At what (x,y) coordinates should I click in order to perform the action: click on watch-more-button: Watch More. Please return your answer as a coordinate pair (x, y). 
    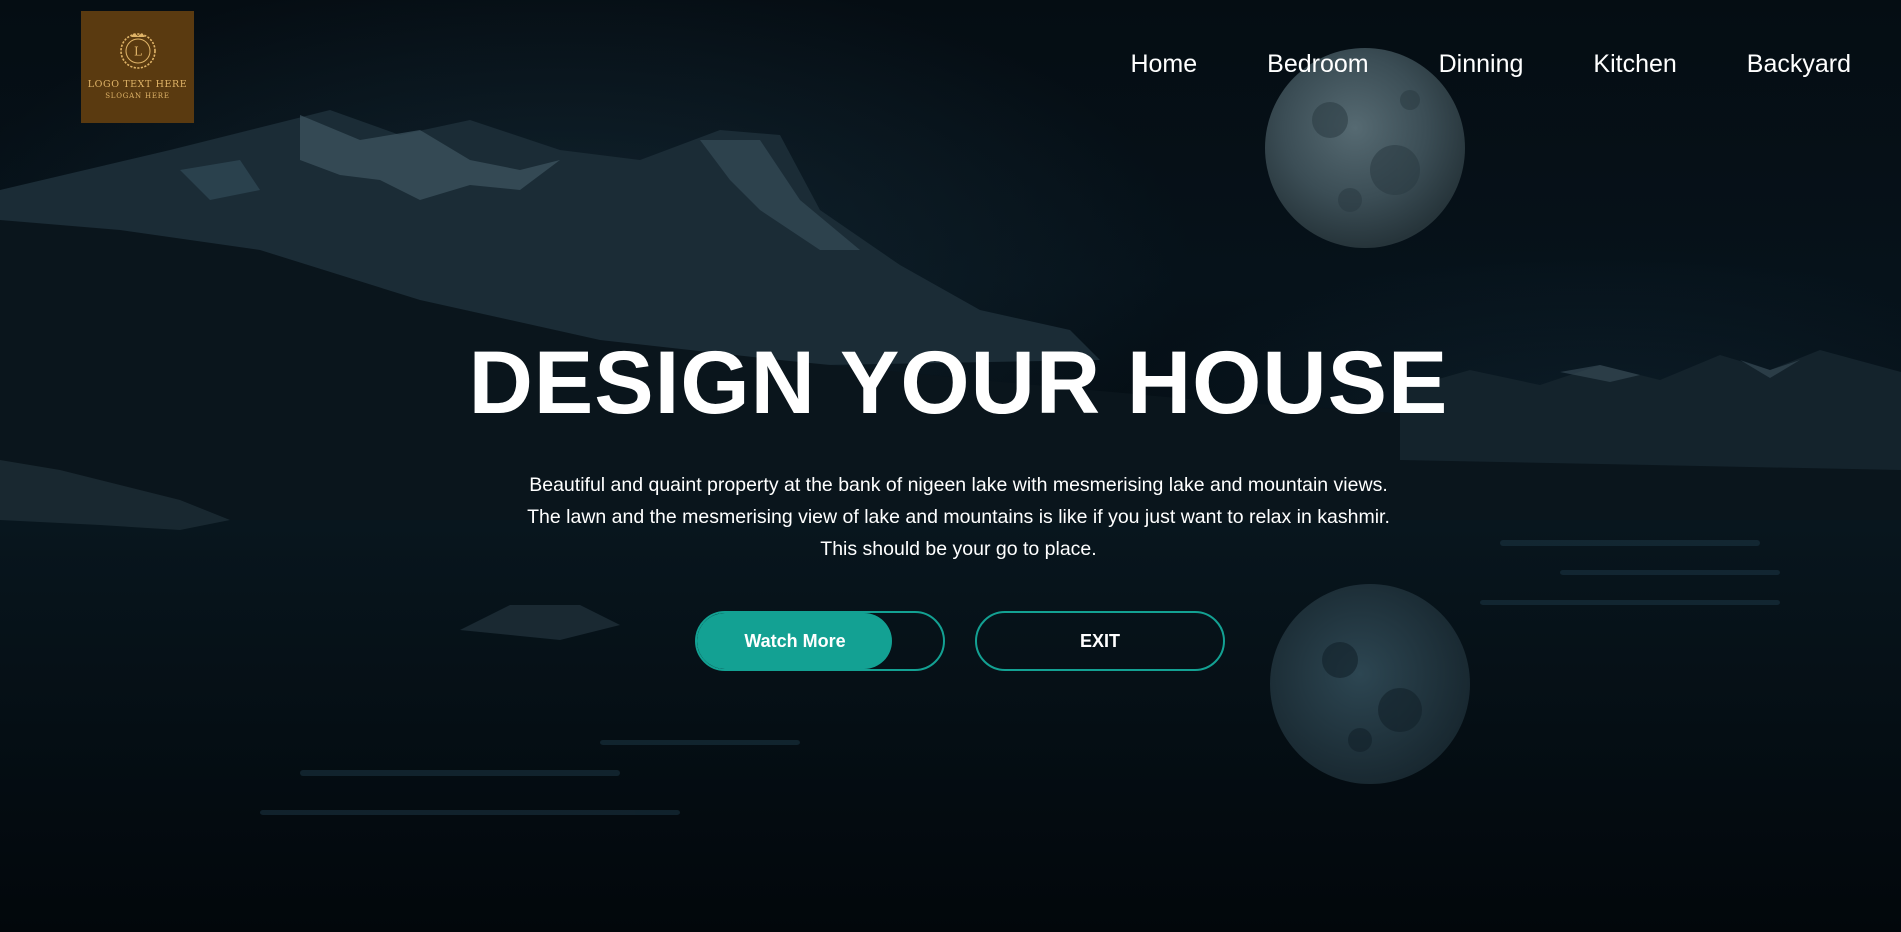
    Looking at the image, I should click on (820, 641).